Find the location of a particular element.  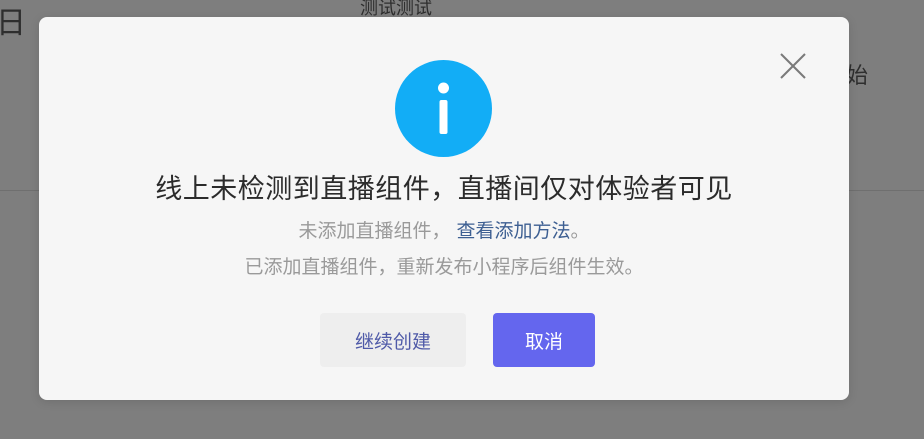

message-line-2: 已添加直播组件，重新发布小程序后组件生效。 is located at coordinates (444, 267).